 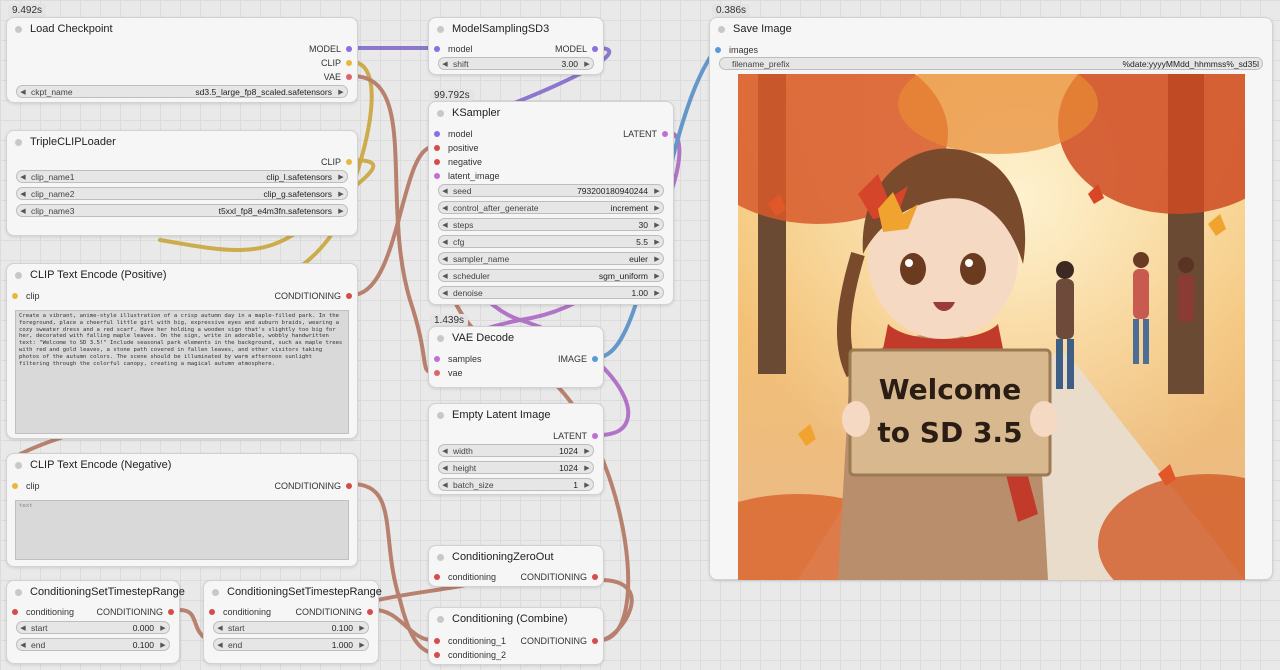 I want to click on batch-size-number: ◀ batch_size 1 ▶, so click(x=516, y=484).